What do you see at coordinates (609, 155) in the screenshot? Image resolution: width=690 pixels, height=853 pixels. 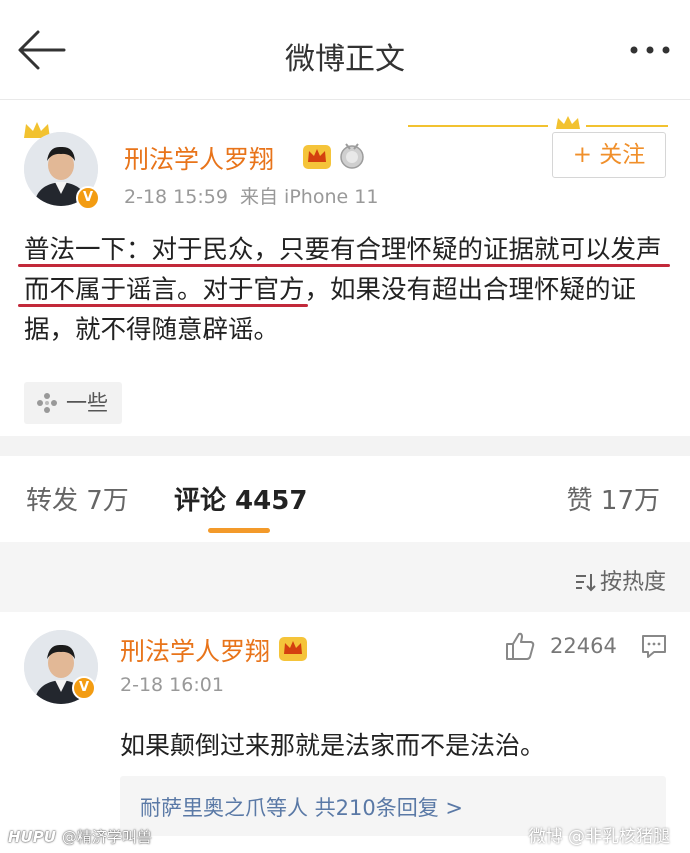 I see `follow-button: + 关注` at bounding box center [609, 155].